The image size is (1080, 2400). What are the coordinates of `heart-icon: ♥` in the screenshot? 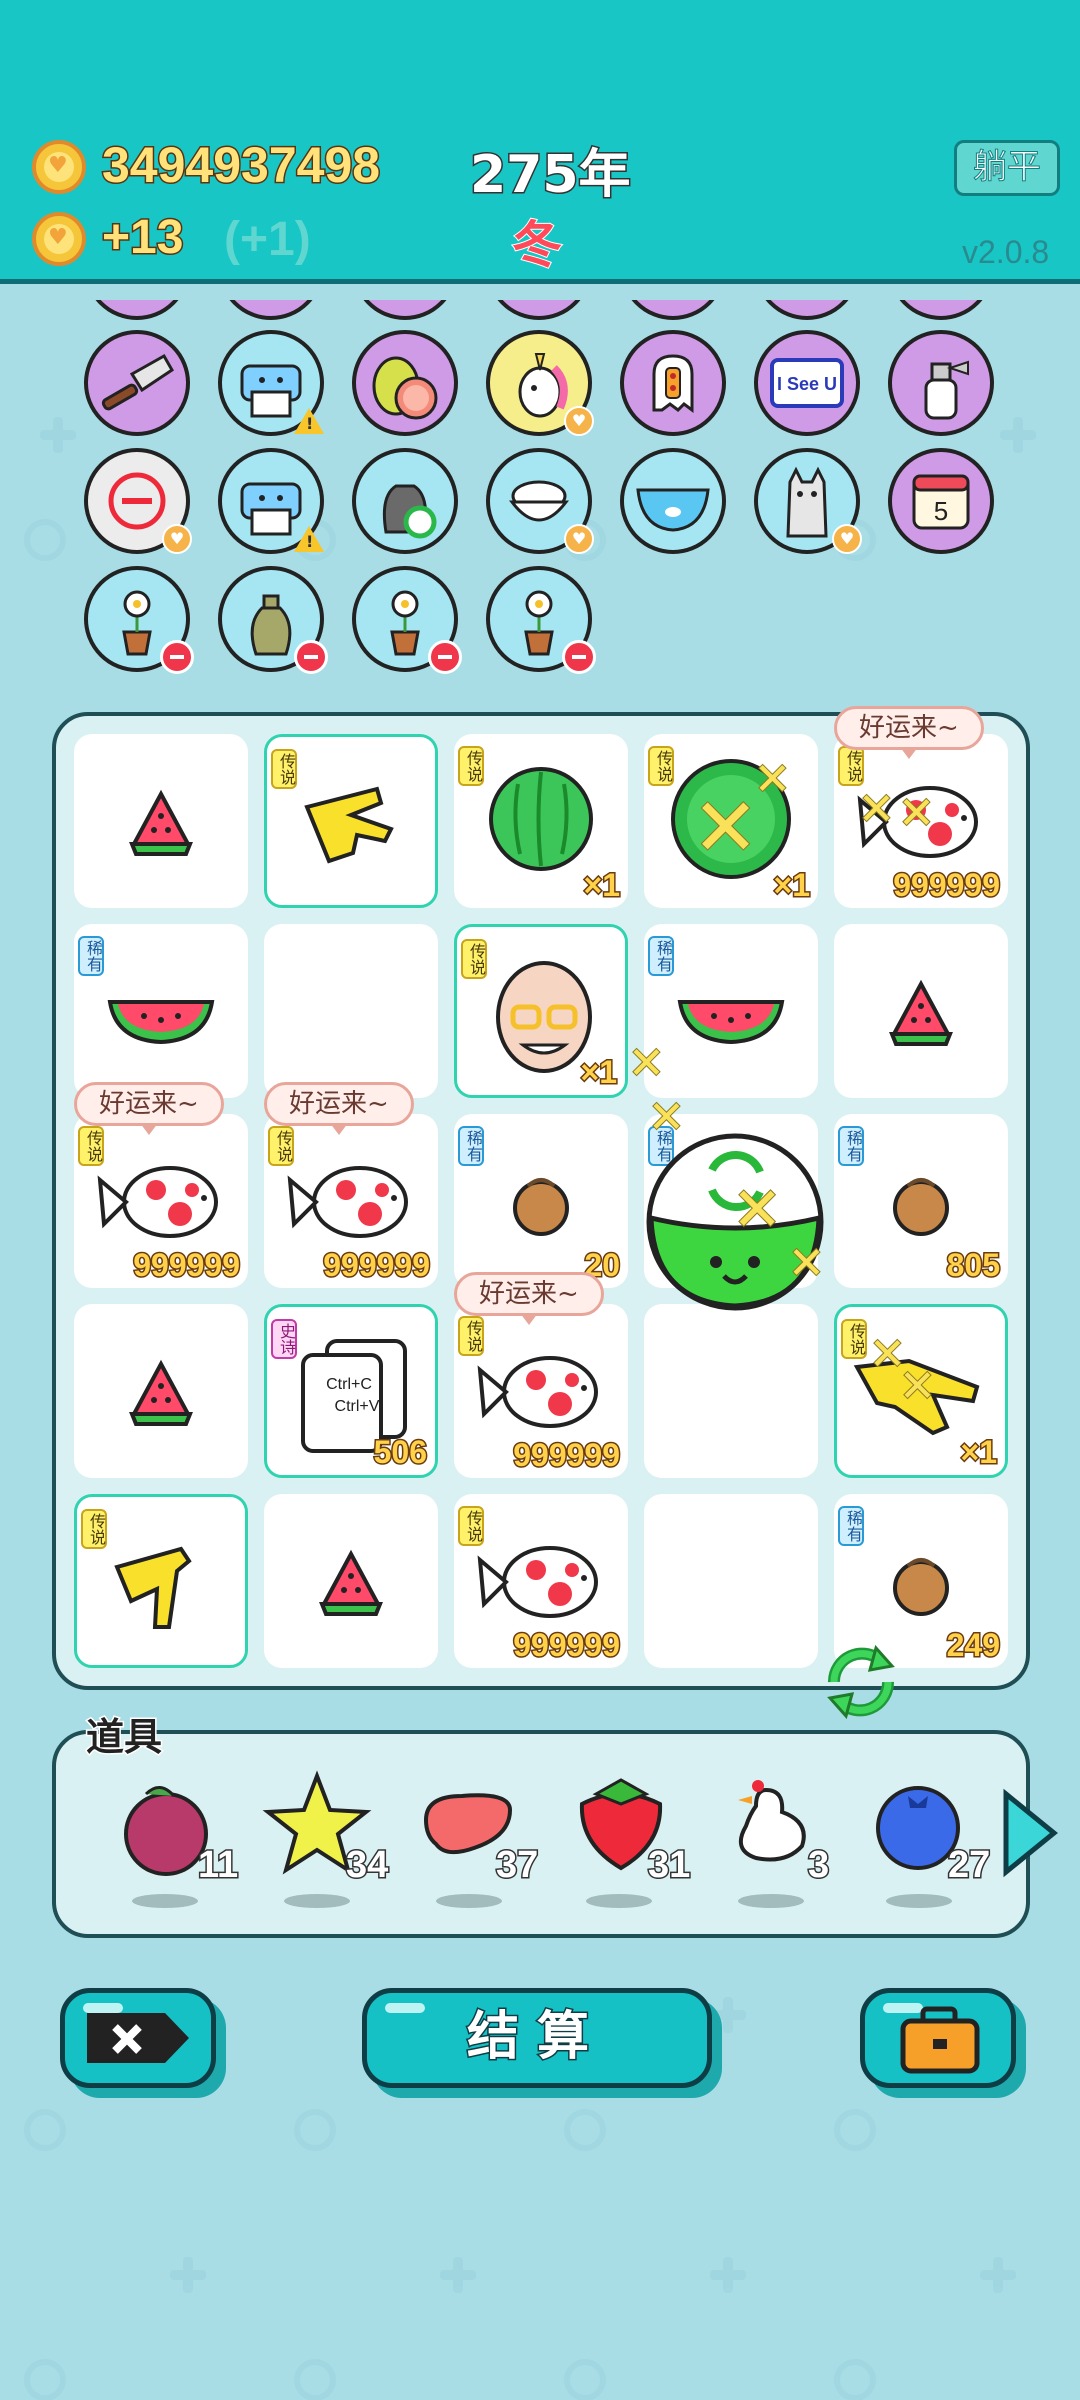 It's located at (579, 421).